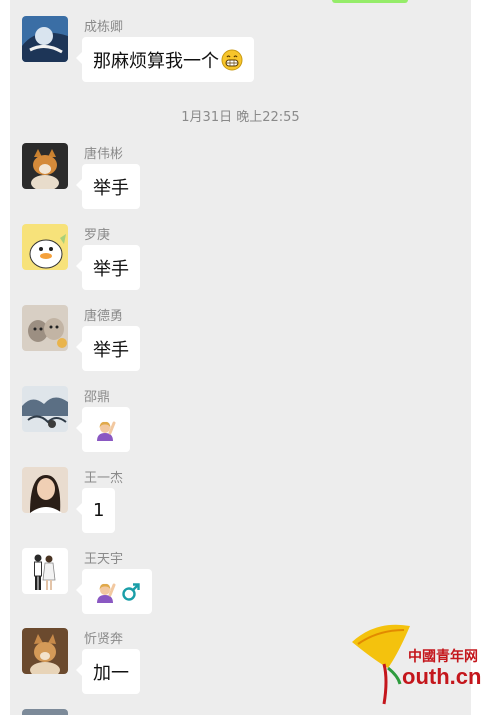  What do you see at coordinates (156, 61) in the screenshot?
I see `message-text: 那麻烦算我一个` at bounding box center [156, 61].